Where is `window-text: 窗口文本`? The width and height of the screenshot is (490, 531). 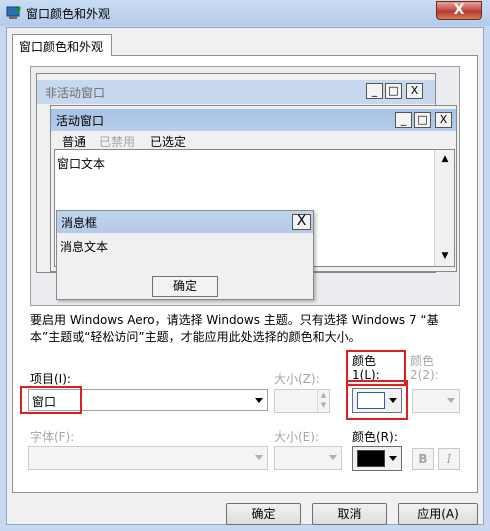 window-text: 窗口文本 is located at coordinates (81, 164).